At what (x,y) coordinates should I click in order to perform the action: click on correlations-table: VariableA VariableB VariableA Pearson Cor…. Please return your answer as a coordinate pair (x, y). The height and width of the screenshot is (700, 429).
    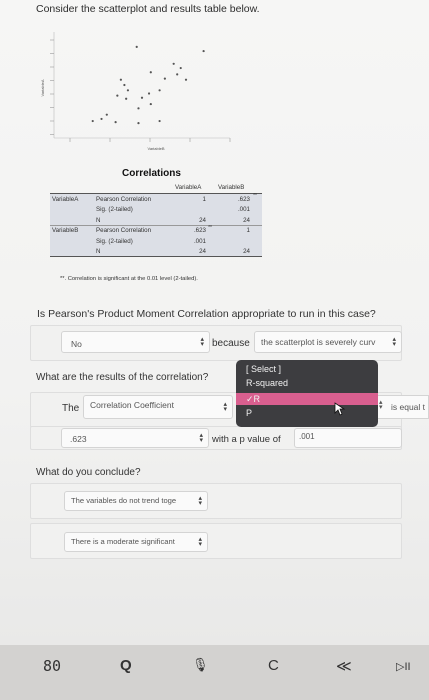
    Looking at the image, I should click on (156, 219).